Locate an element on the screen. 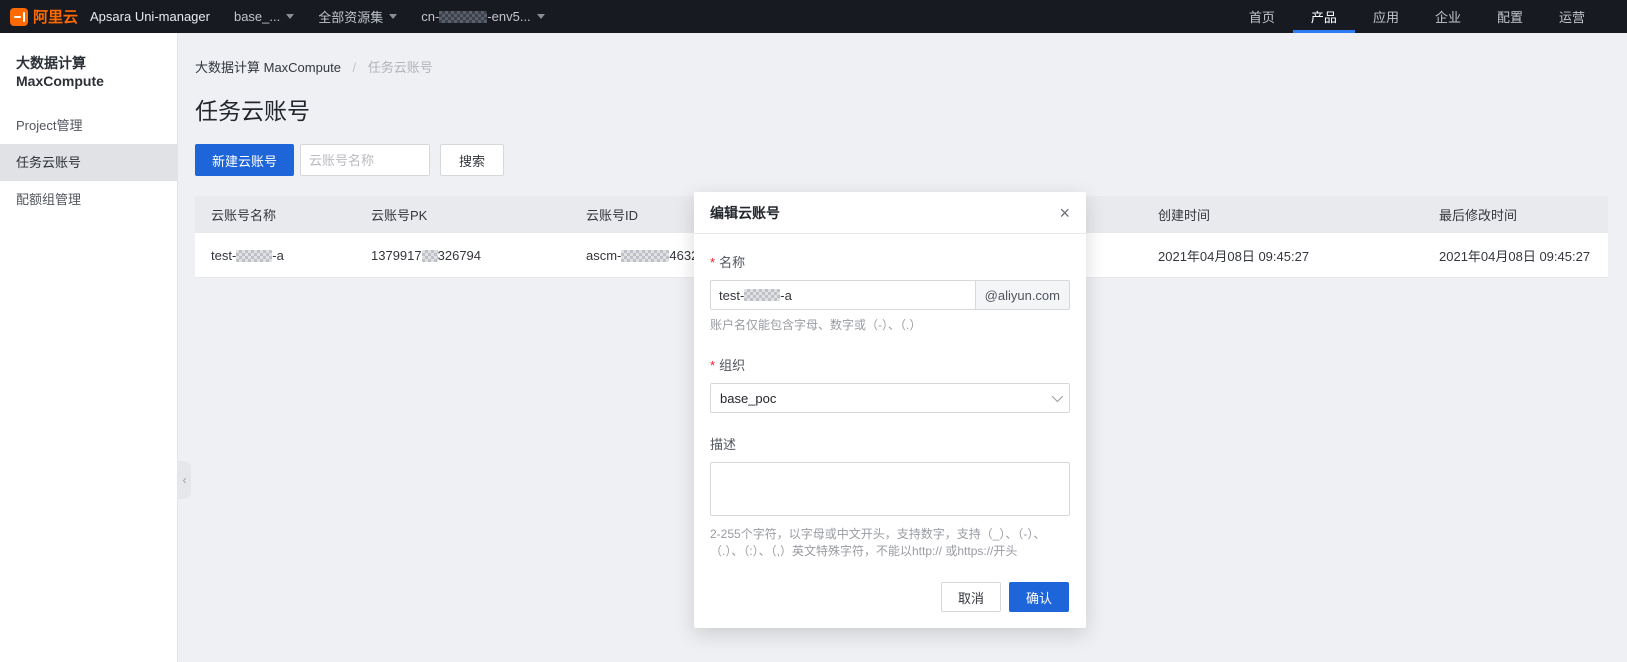 The height and width of the screenshot is (662, 1627). header-modified-time: 最后修改时间 is located at coordinates (1478, 215).